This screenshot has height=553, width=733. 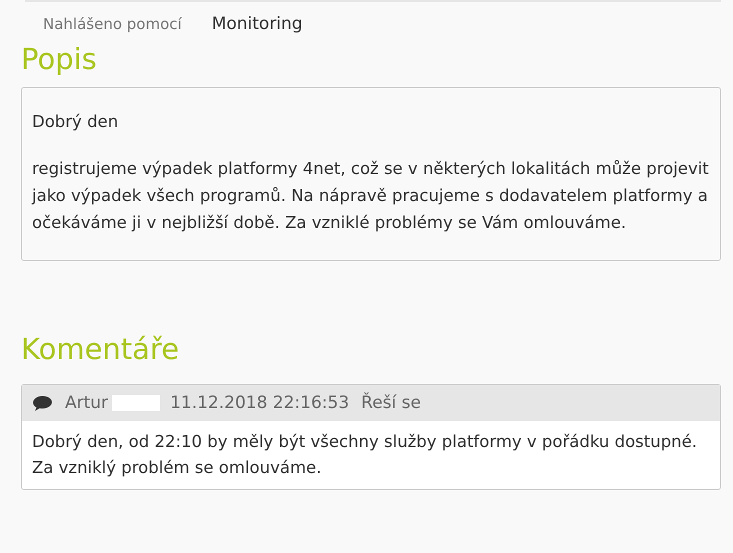 What do you see at coordinates (86, 403) in the screenshot?
I see `comment-author: Artur` at bounding box center [86, 403].